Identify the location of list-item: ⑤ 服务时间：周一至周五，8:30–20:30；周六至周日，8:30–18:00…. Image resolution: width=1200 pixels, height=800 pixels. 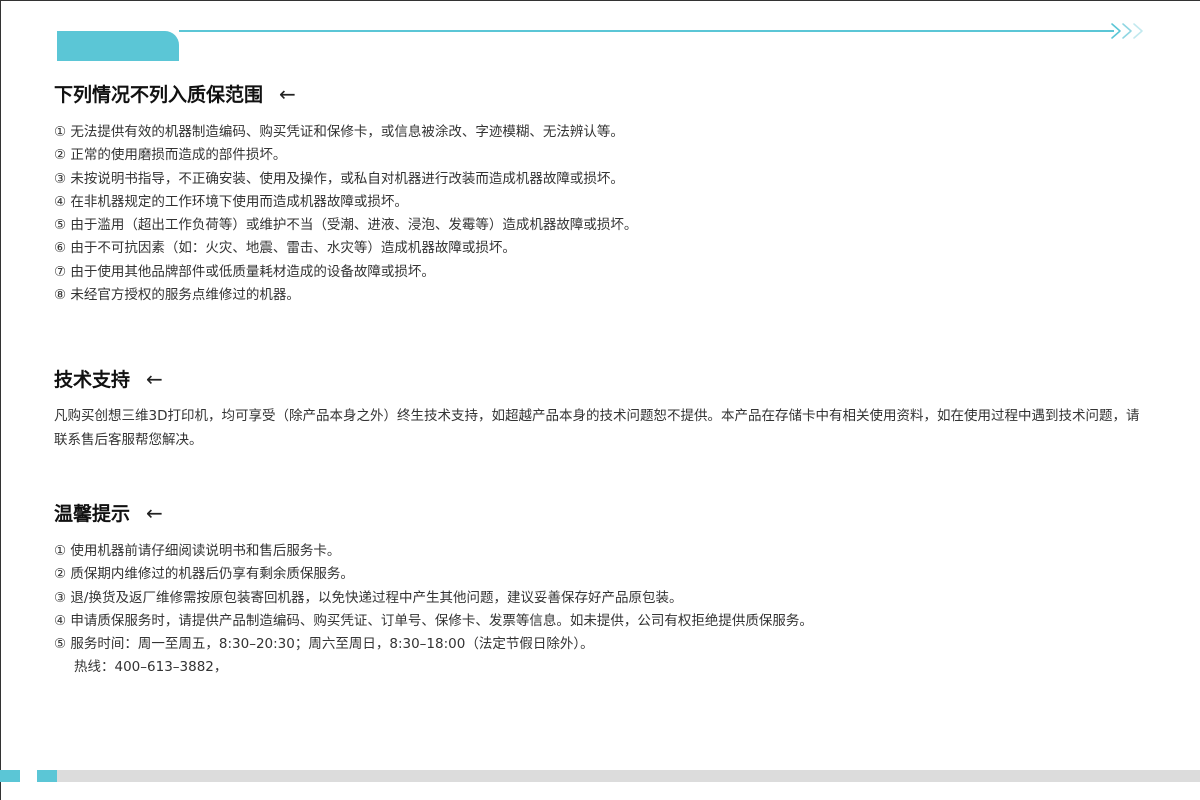
(324, 644).